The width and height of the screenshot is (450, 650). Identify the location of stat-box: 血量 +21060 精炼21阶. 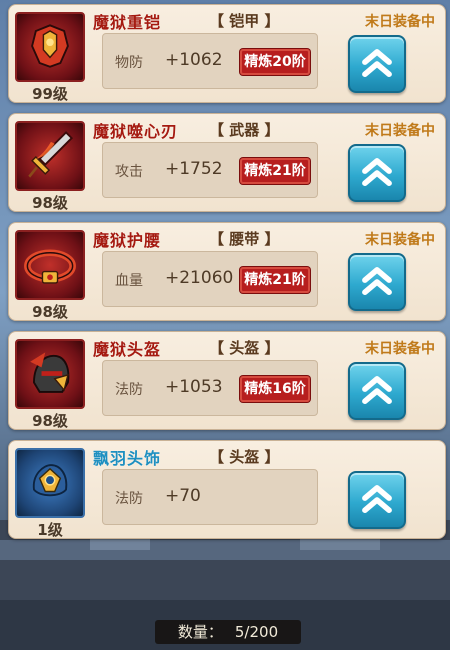
(210, 279).